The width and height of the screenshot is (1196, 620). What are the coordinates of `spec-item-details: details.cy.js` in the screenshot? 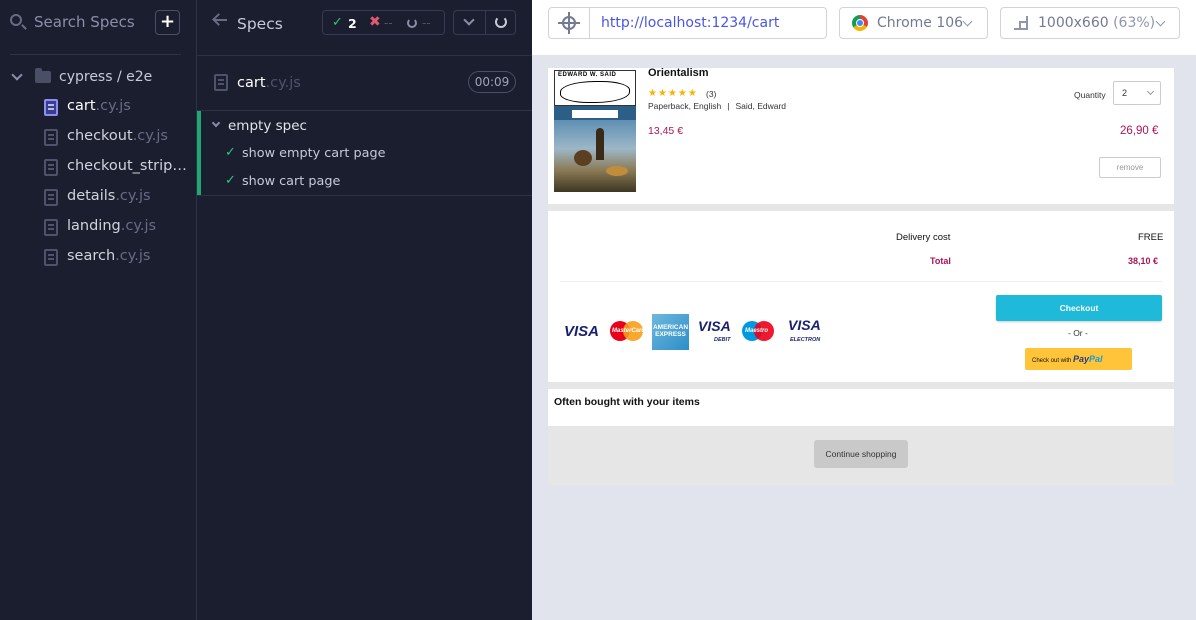 It's located at (98, 198).